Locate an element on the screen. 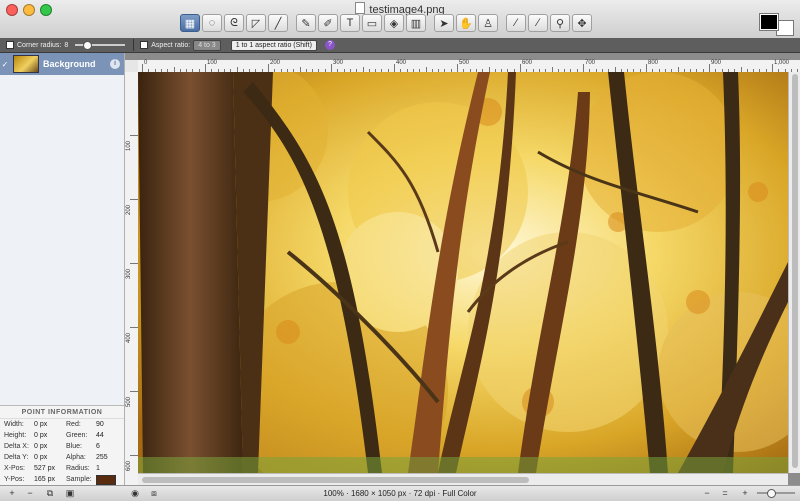 The width and height of the screenshot is (800, 501). point-info-cell: Height: 0 px is located at coordinates (31, 435).